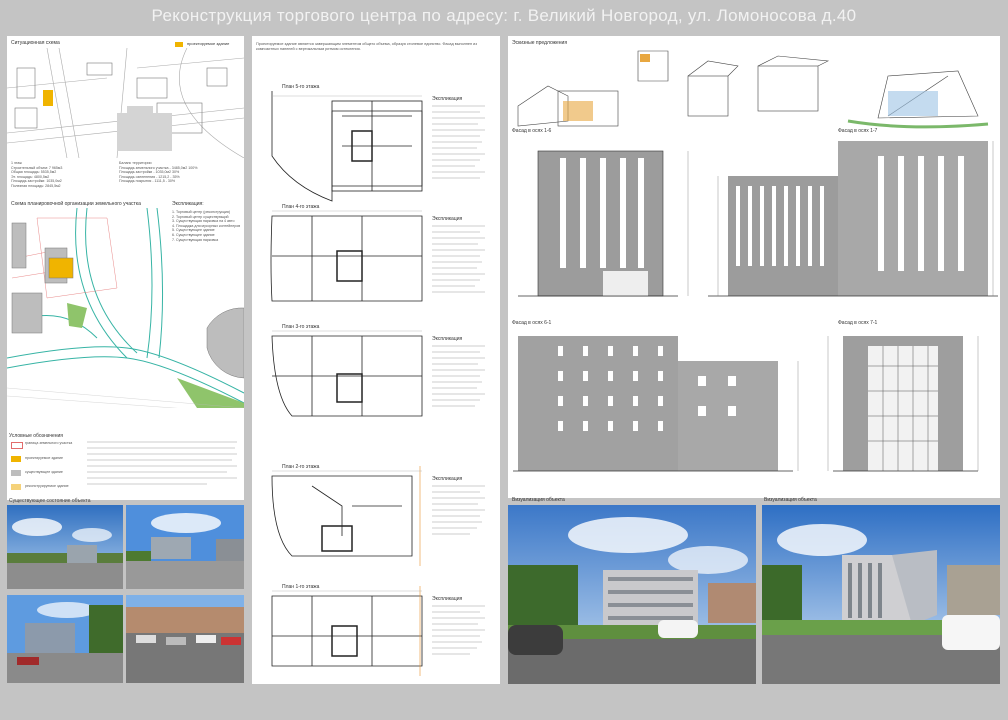 The width and height of the screenshot is (1008, 720). What do you see at coordinates (195, 239) in the screenshot?
I see `explication-item: 7. Существующая парковка` at bounding box center [195, 239].